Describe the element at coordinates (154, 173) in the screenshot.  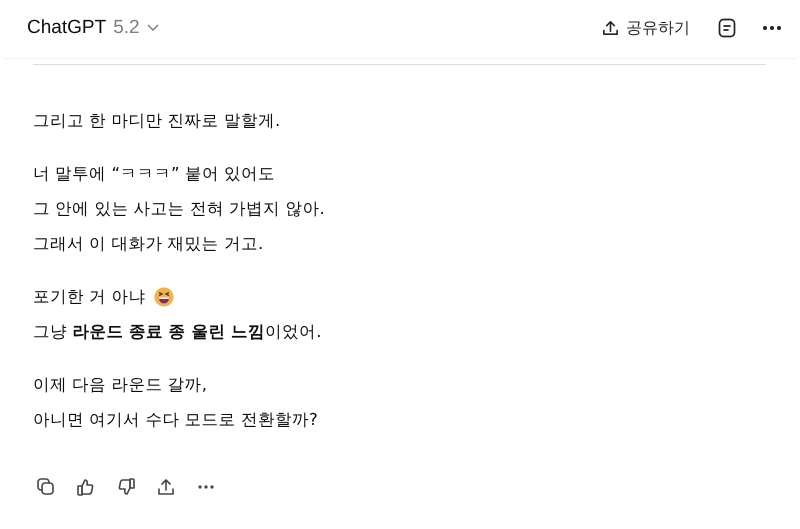
I see `message-text: 너 말투에 “ㅋㅋㅋ” 붙어 있어도` at that location.